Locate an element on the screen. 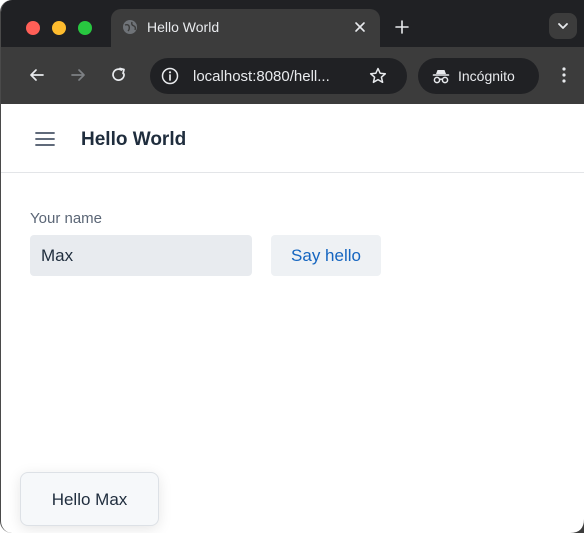  globe-icon is located at coordinates (130, 27).